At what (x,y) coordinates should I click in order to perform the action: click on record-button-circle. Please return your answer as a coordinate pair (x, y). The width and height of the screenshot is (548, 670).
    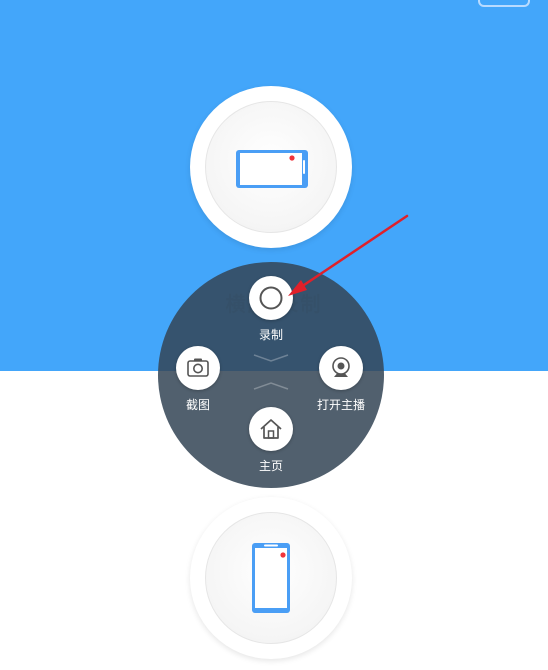
    Looking at the image, I should click on (271, 298).